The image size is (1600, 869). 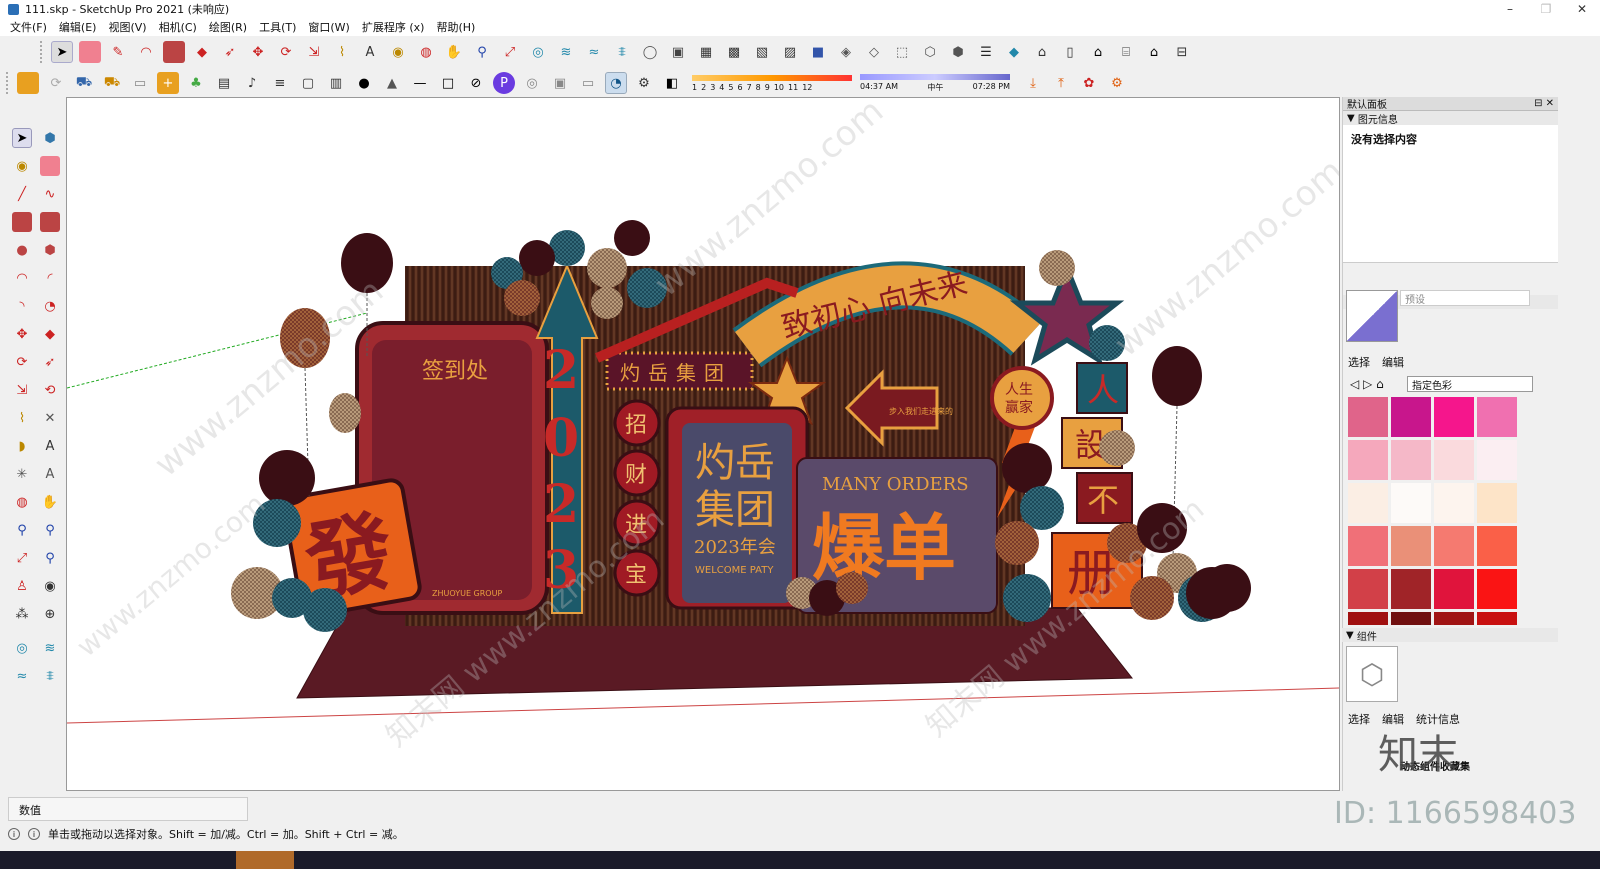 I want to click on layers-icon: ☰, so click(x=986, y=52).